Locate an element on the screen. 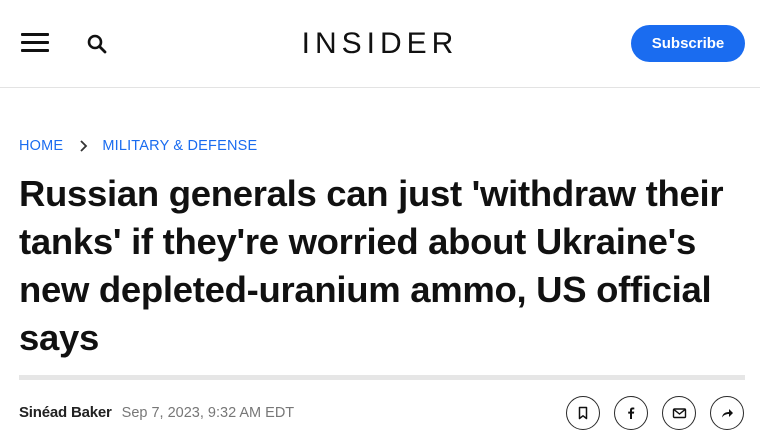 This screenshot has height=443, width=760. byline: Sinéad Baker Sep 7, 2023, 9:32 AM EDT is located at coordinates (156, 412).